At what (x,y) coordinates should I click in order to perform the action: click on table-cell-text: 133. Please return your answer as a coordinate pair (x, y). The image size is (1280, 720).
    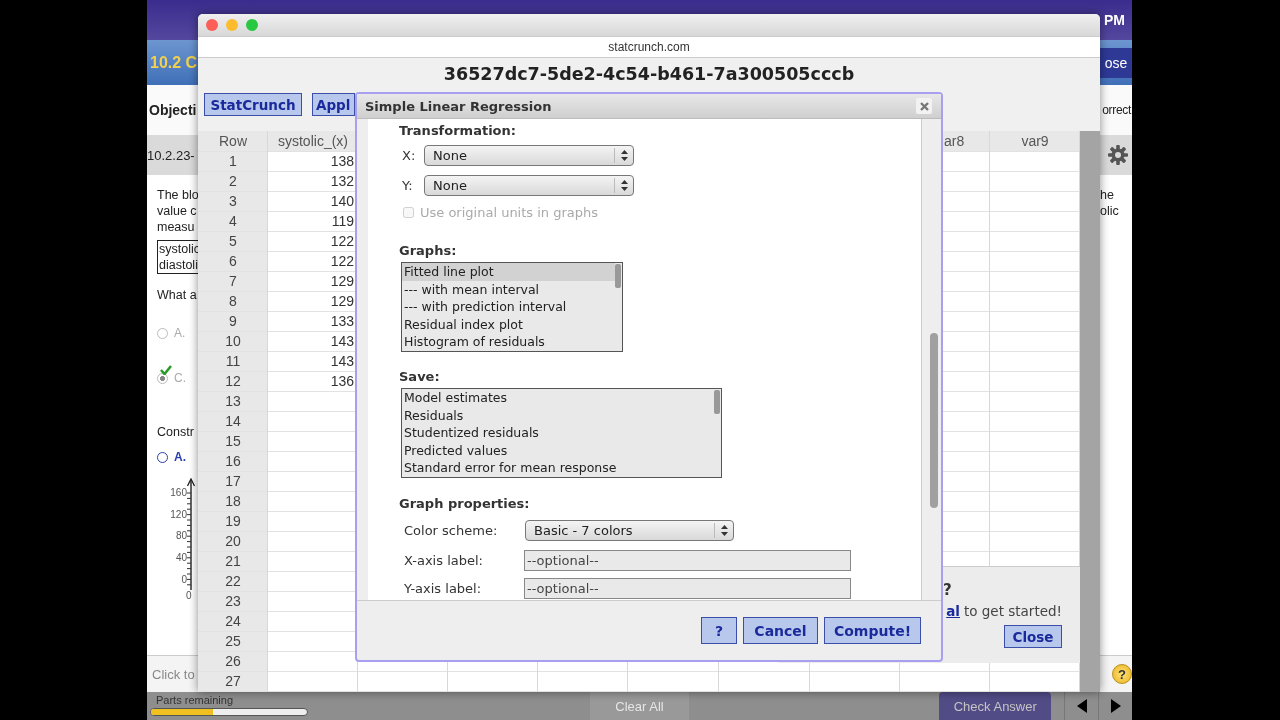
    Looking at the image, I should click on (342, 321).